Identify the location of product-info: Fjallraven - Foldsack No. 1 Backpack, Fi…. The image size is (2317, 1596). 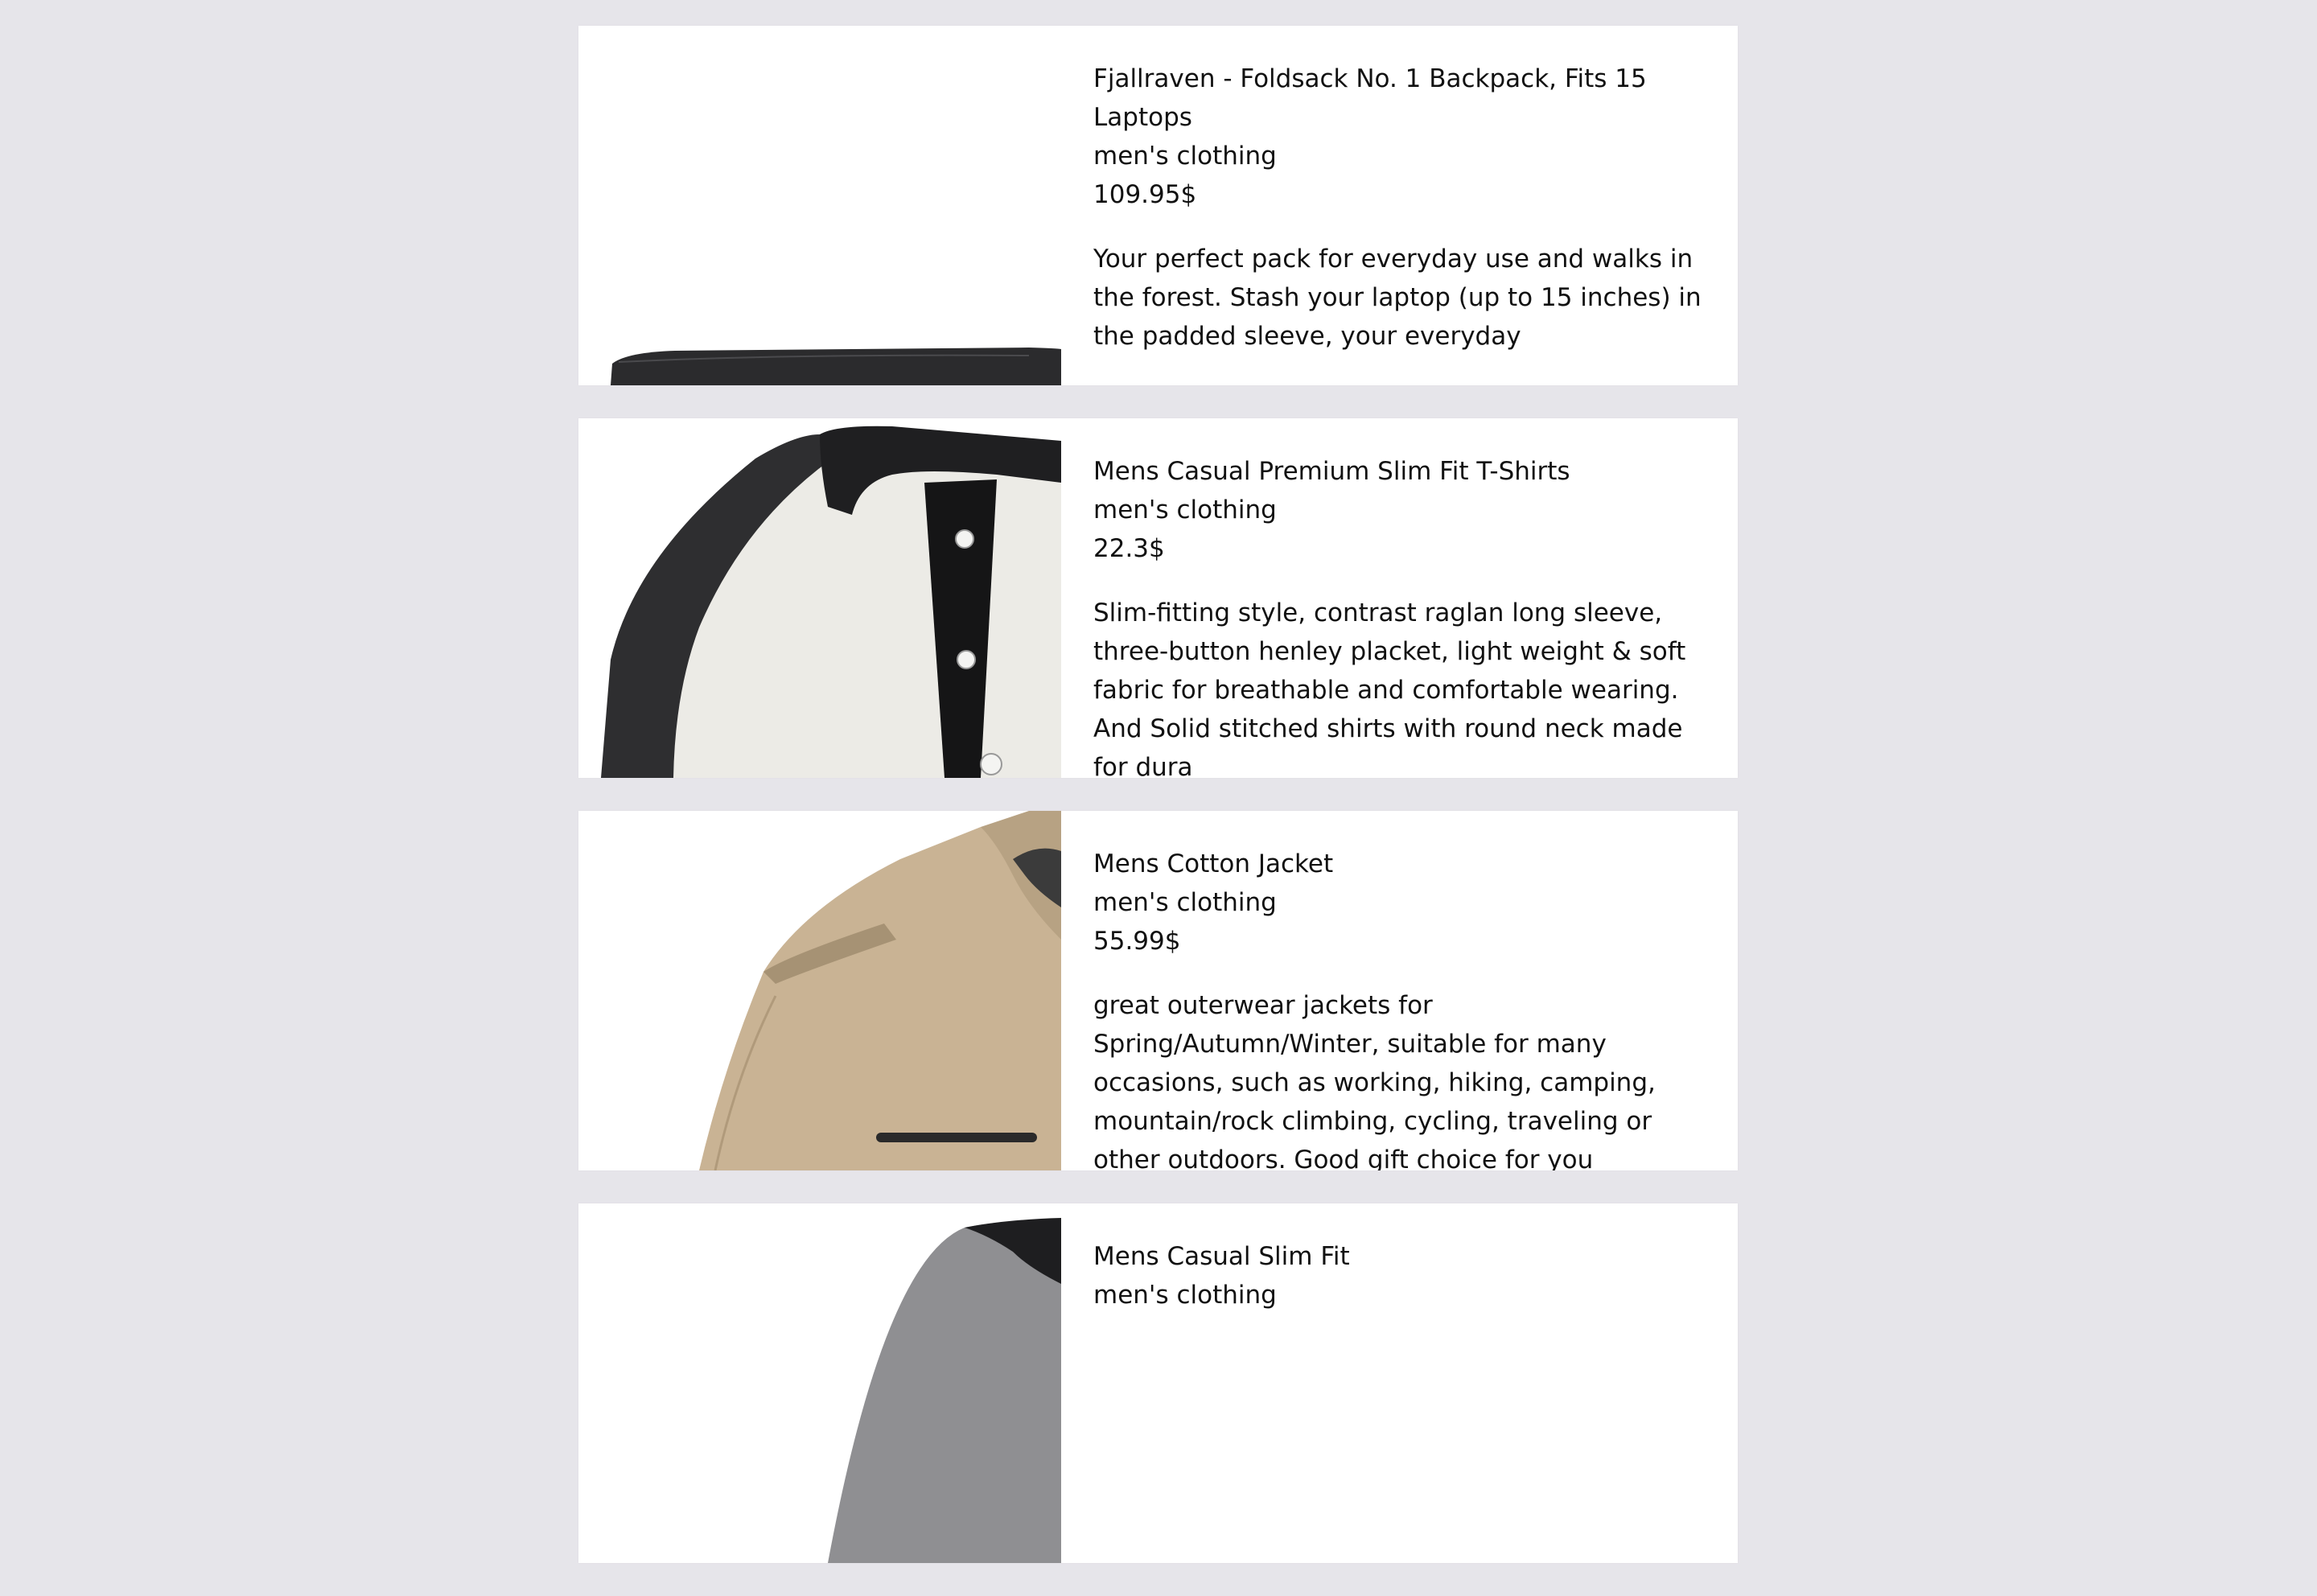
(1407, 208).